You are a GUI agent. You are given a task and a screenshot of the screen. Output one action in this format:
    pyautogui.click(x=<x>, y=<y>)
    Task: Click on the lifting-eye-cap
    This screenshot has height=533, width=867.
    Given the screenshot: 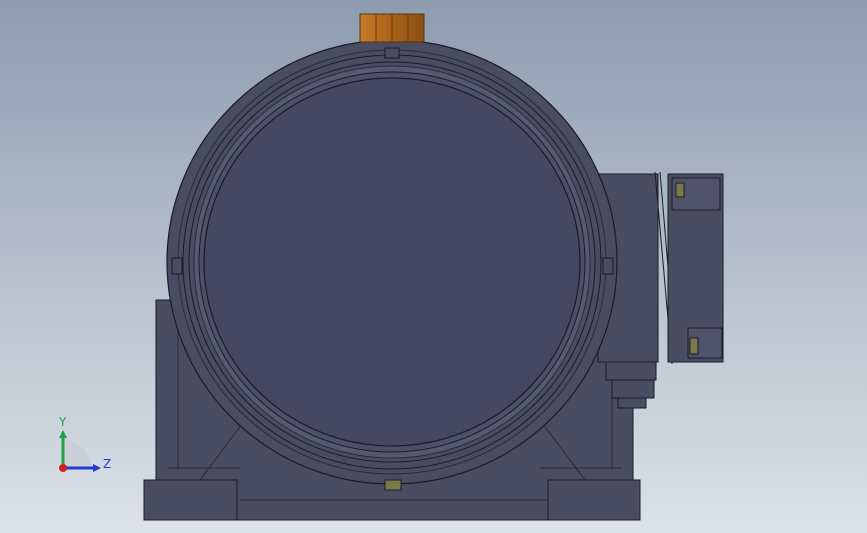 What is the action you would take?
    pyautogui.click(x=392, y=28)
    